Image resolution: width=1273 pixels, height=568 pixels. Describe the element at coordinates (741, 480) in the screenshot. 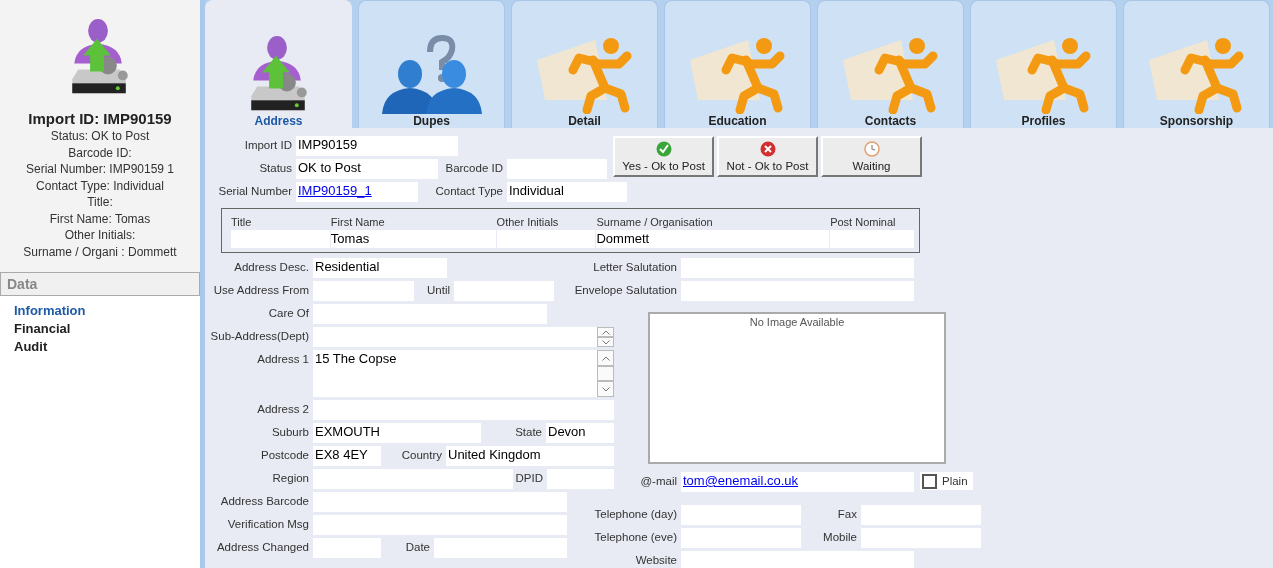

I see `field-link: tom@enemail.co.uk` at that location.